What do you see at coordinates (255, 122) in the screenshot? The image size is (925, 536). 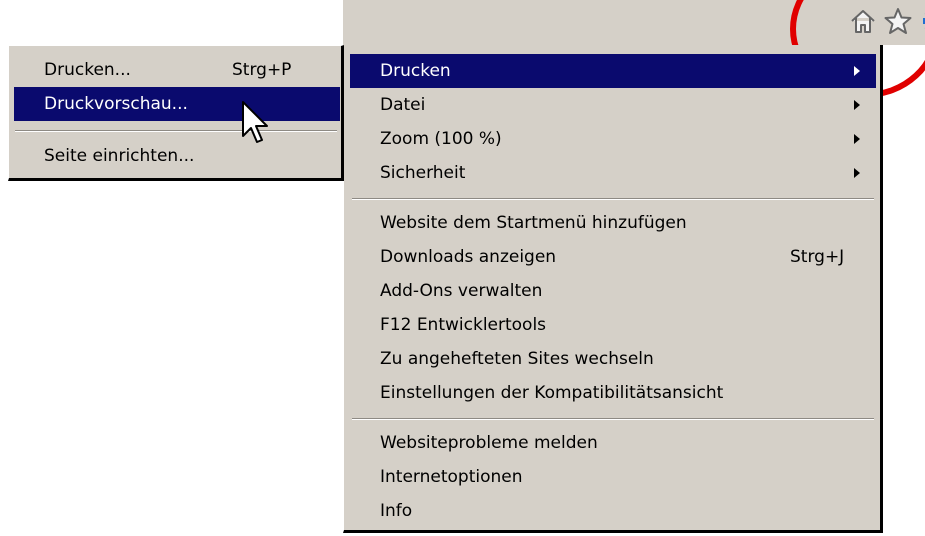 I see `mouse-cursor-icon` at bounding box center [255, 122].